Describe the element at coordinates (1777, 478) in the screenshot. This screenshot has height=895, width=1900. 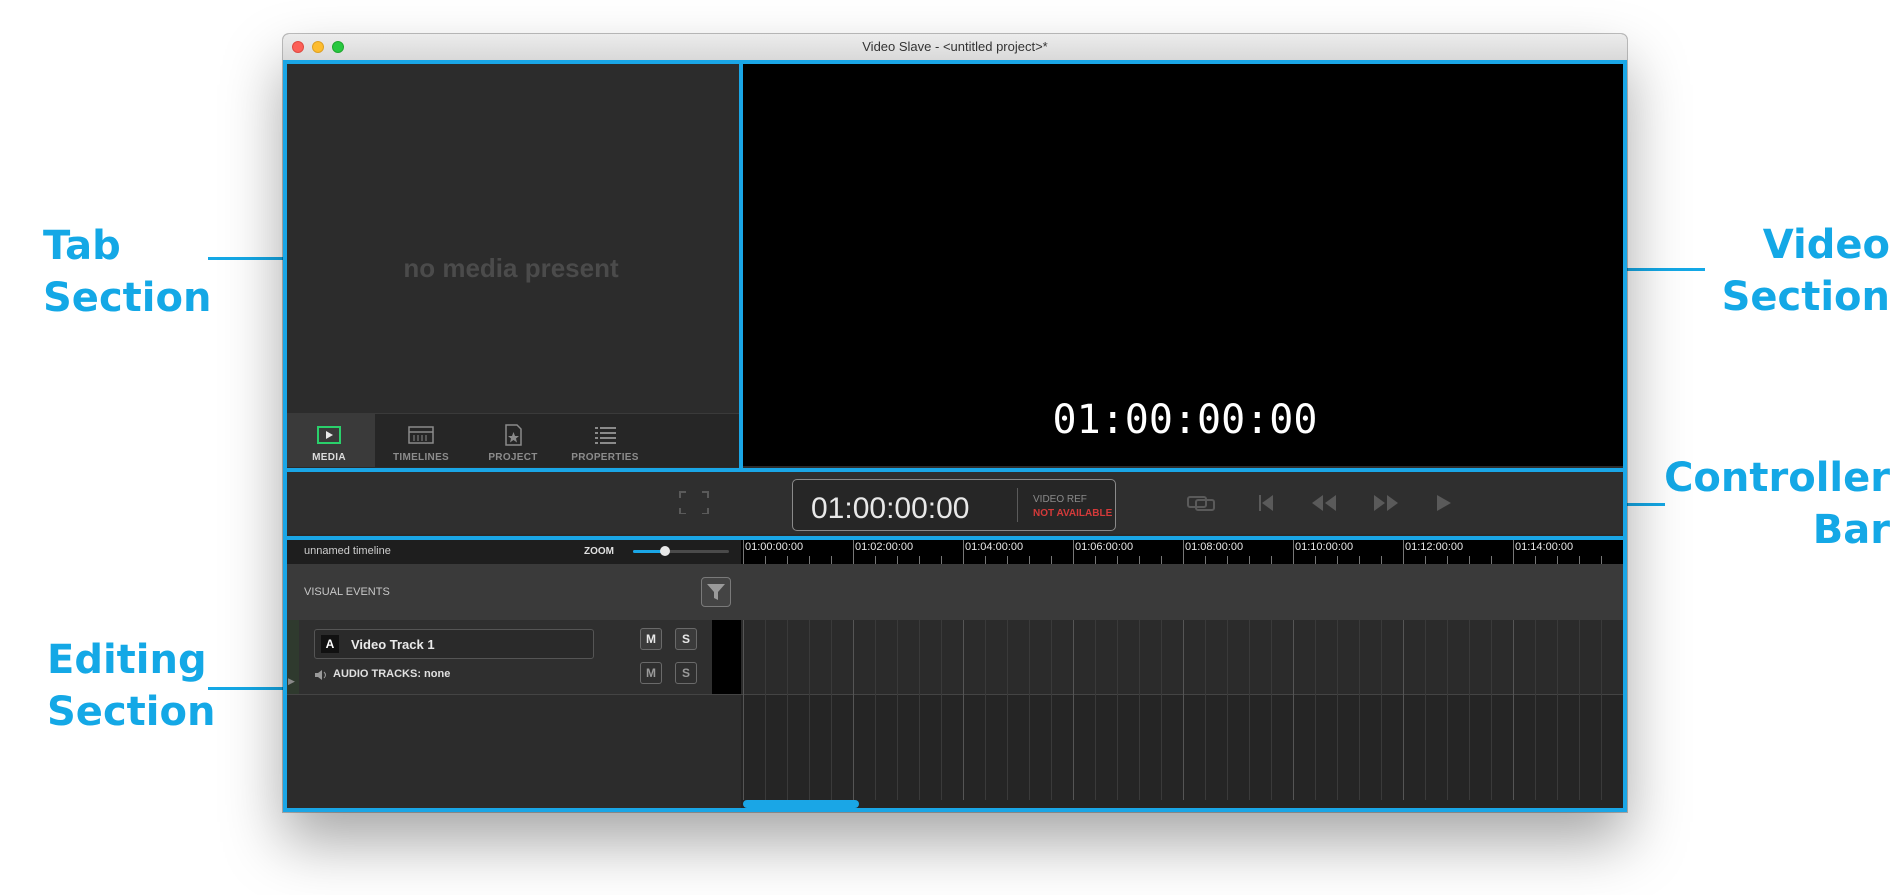
I see `callout-line-1: Controller` at that location.